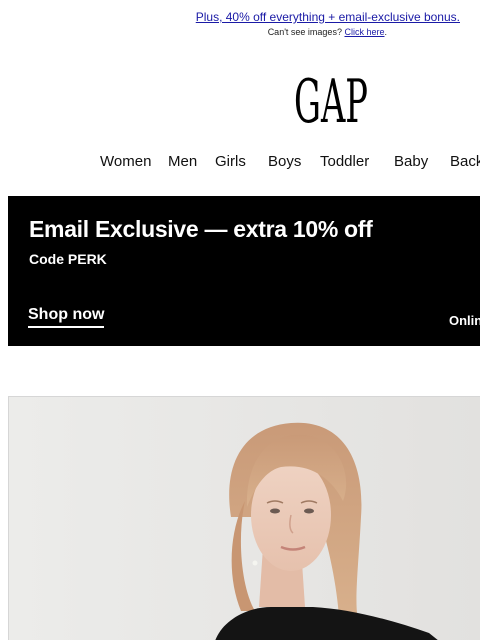 This screenshot has width=480, height=640. Describe the element at coordinates (465, 162) in the screenshot. I see `nav-item-back: Back` at that location.